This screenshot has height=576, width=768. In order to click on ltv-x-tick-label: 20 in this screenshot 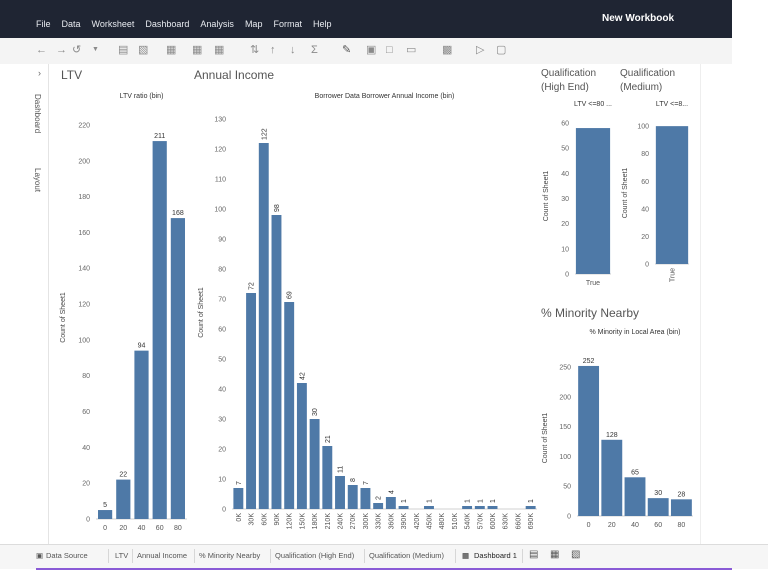, I will do `click(123, 528)`.